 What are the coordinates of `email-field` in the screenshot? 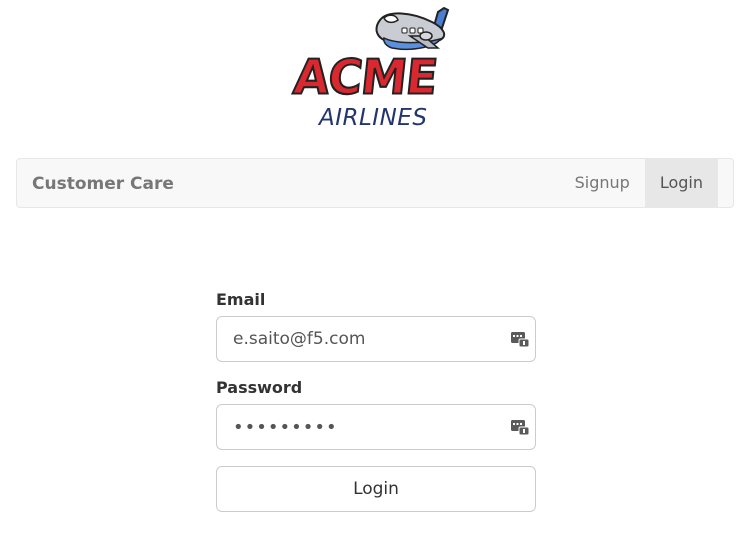 It's located at (376, 339).